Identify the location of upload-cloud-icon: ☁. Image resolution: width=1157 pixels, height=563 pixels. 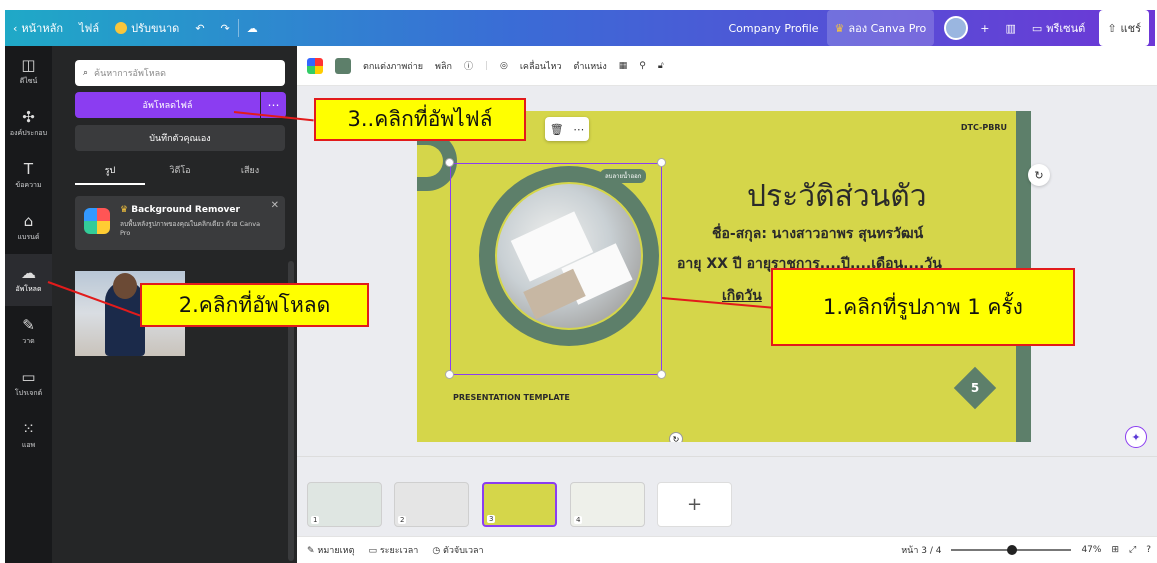
(28, 272).